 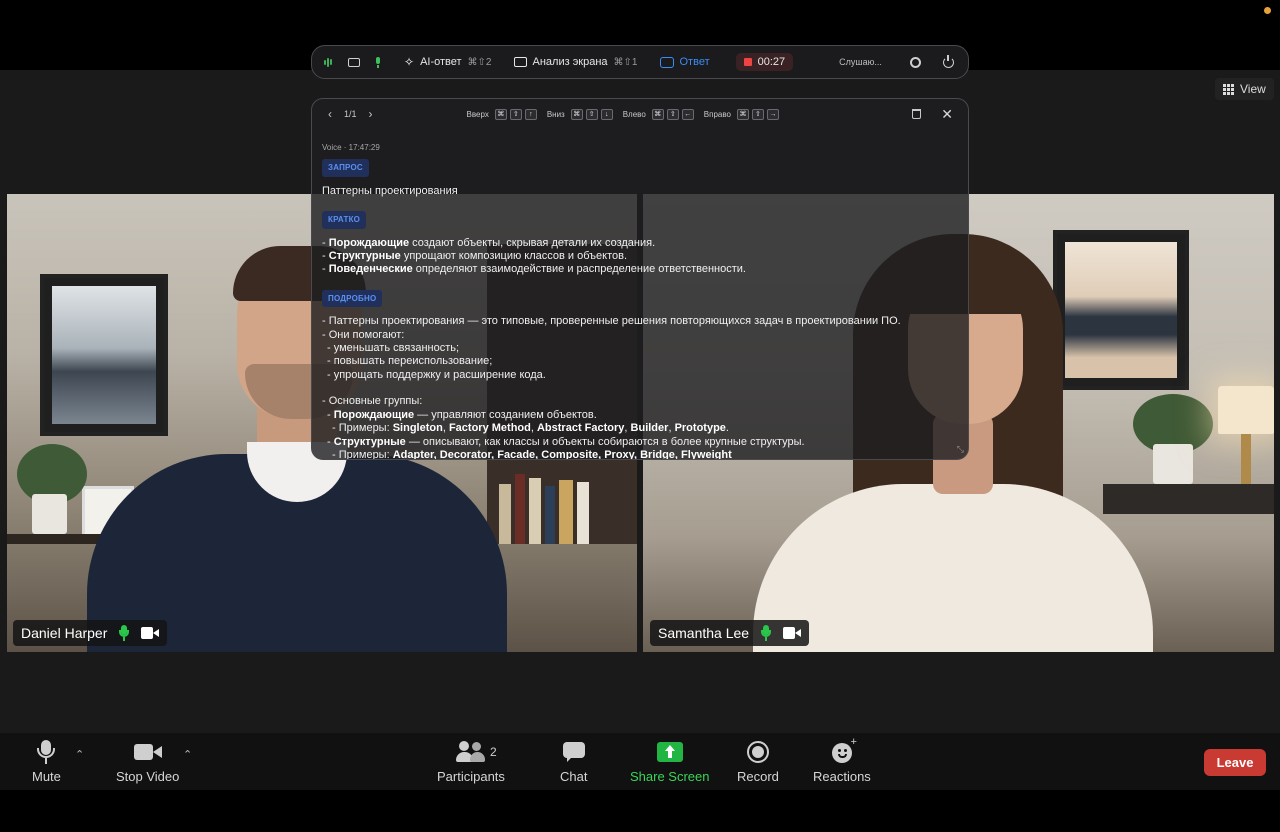 I want to click on name-tag-daniel: Daniel Harper, so click(x=90, y=633).